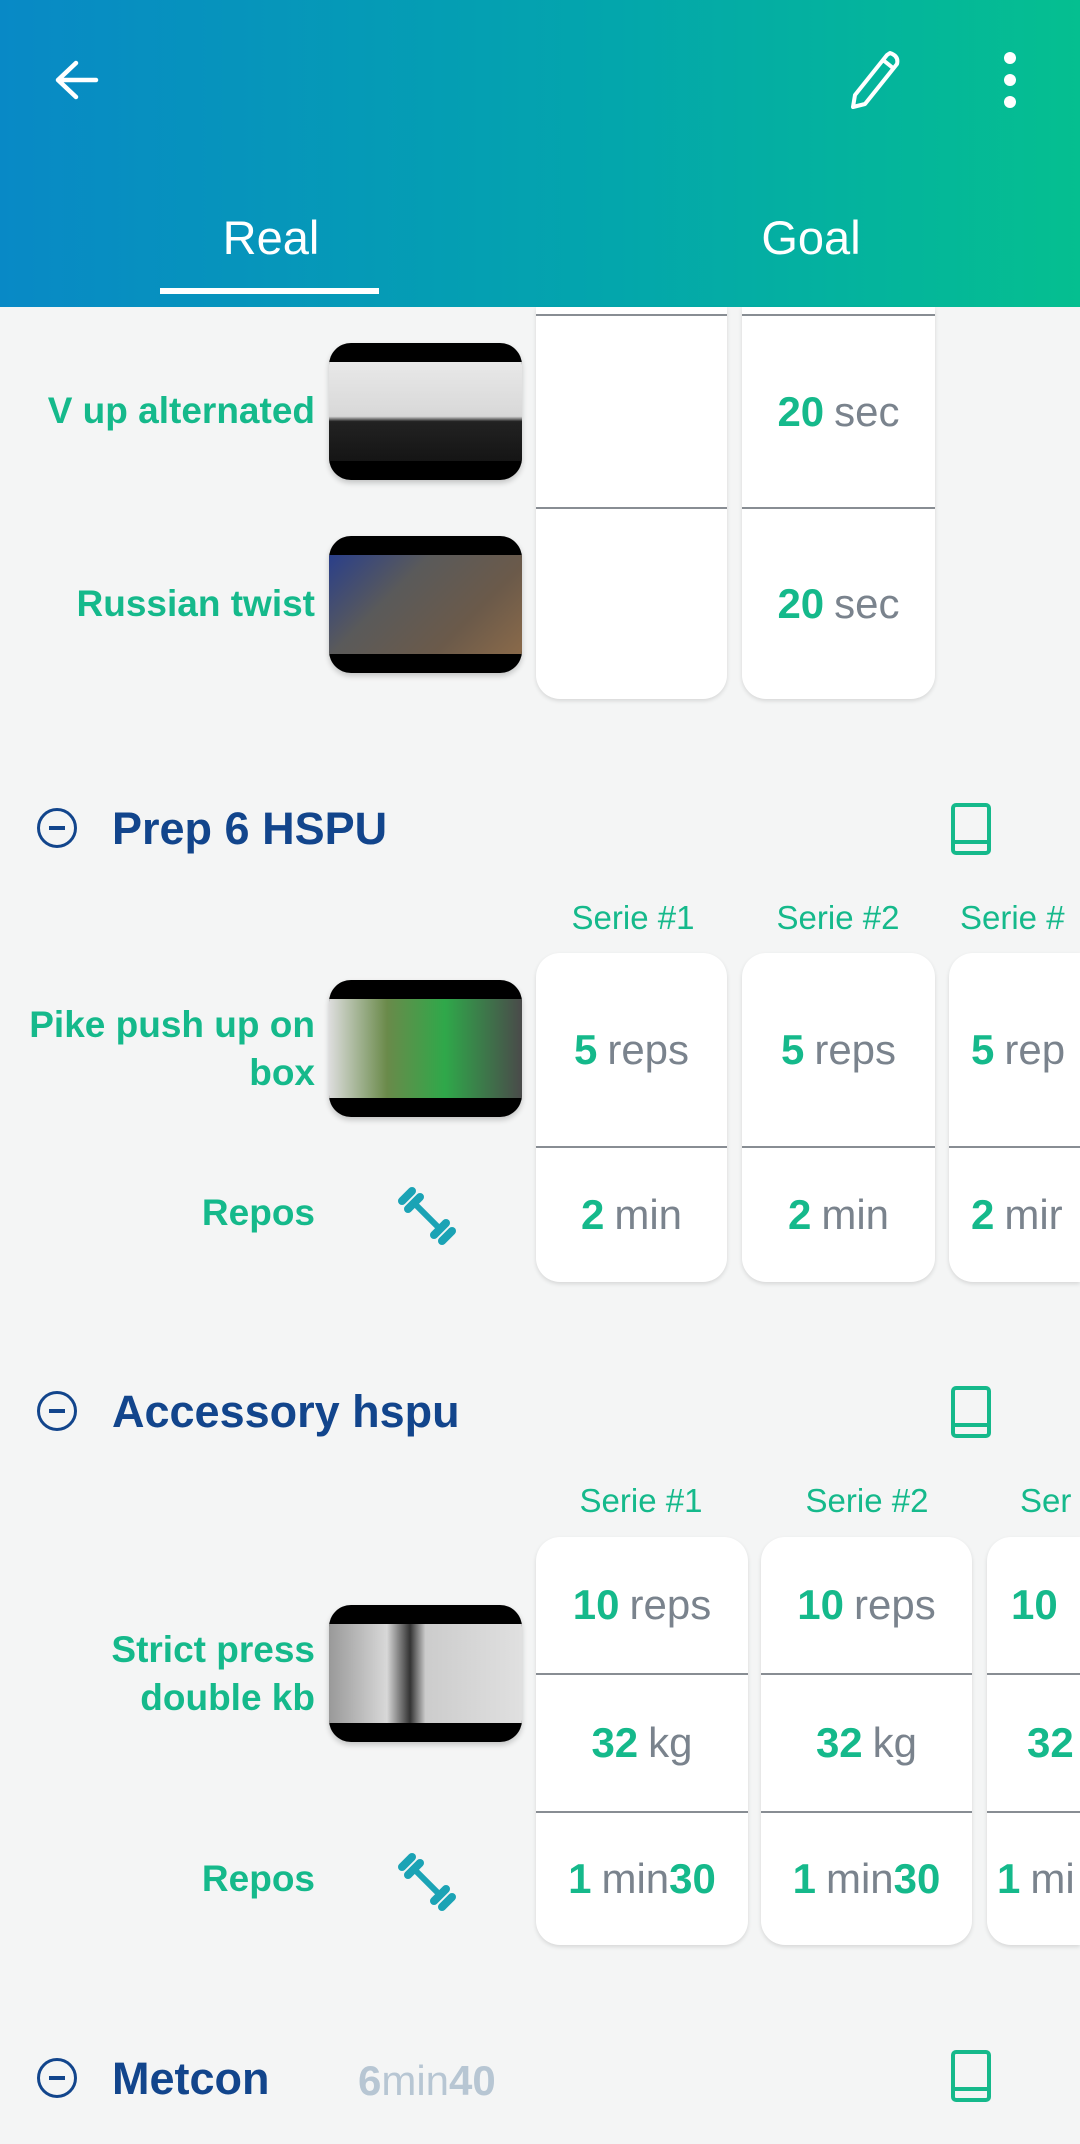  I want to click on rest-cell: 2 mir, so click(1014, 1214).